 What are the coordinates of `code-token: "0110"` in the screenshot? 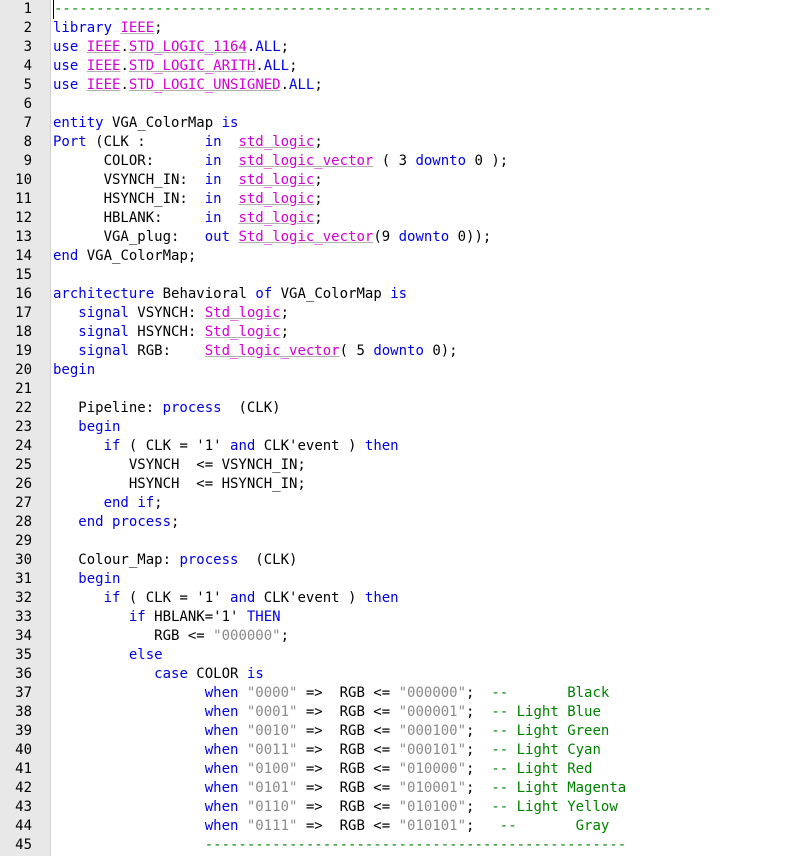 It's located at (272, 807).